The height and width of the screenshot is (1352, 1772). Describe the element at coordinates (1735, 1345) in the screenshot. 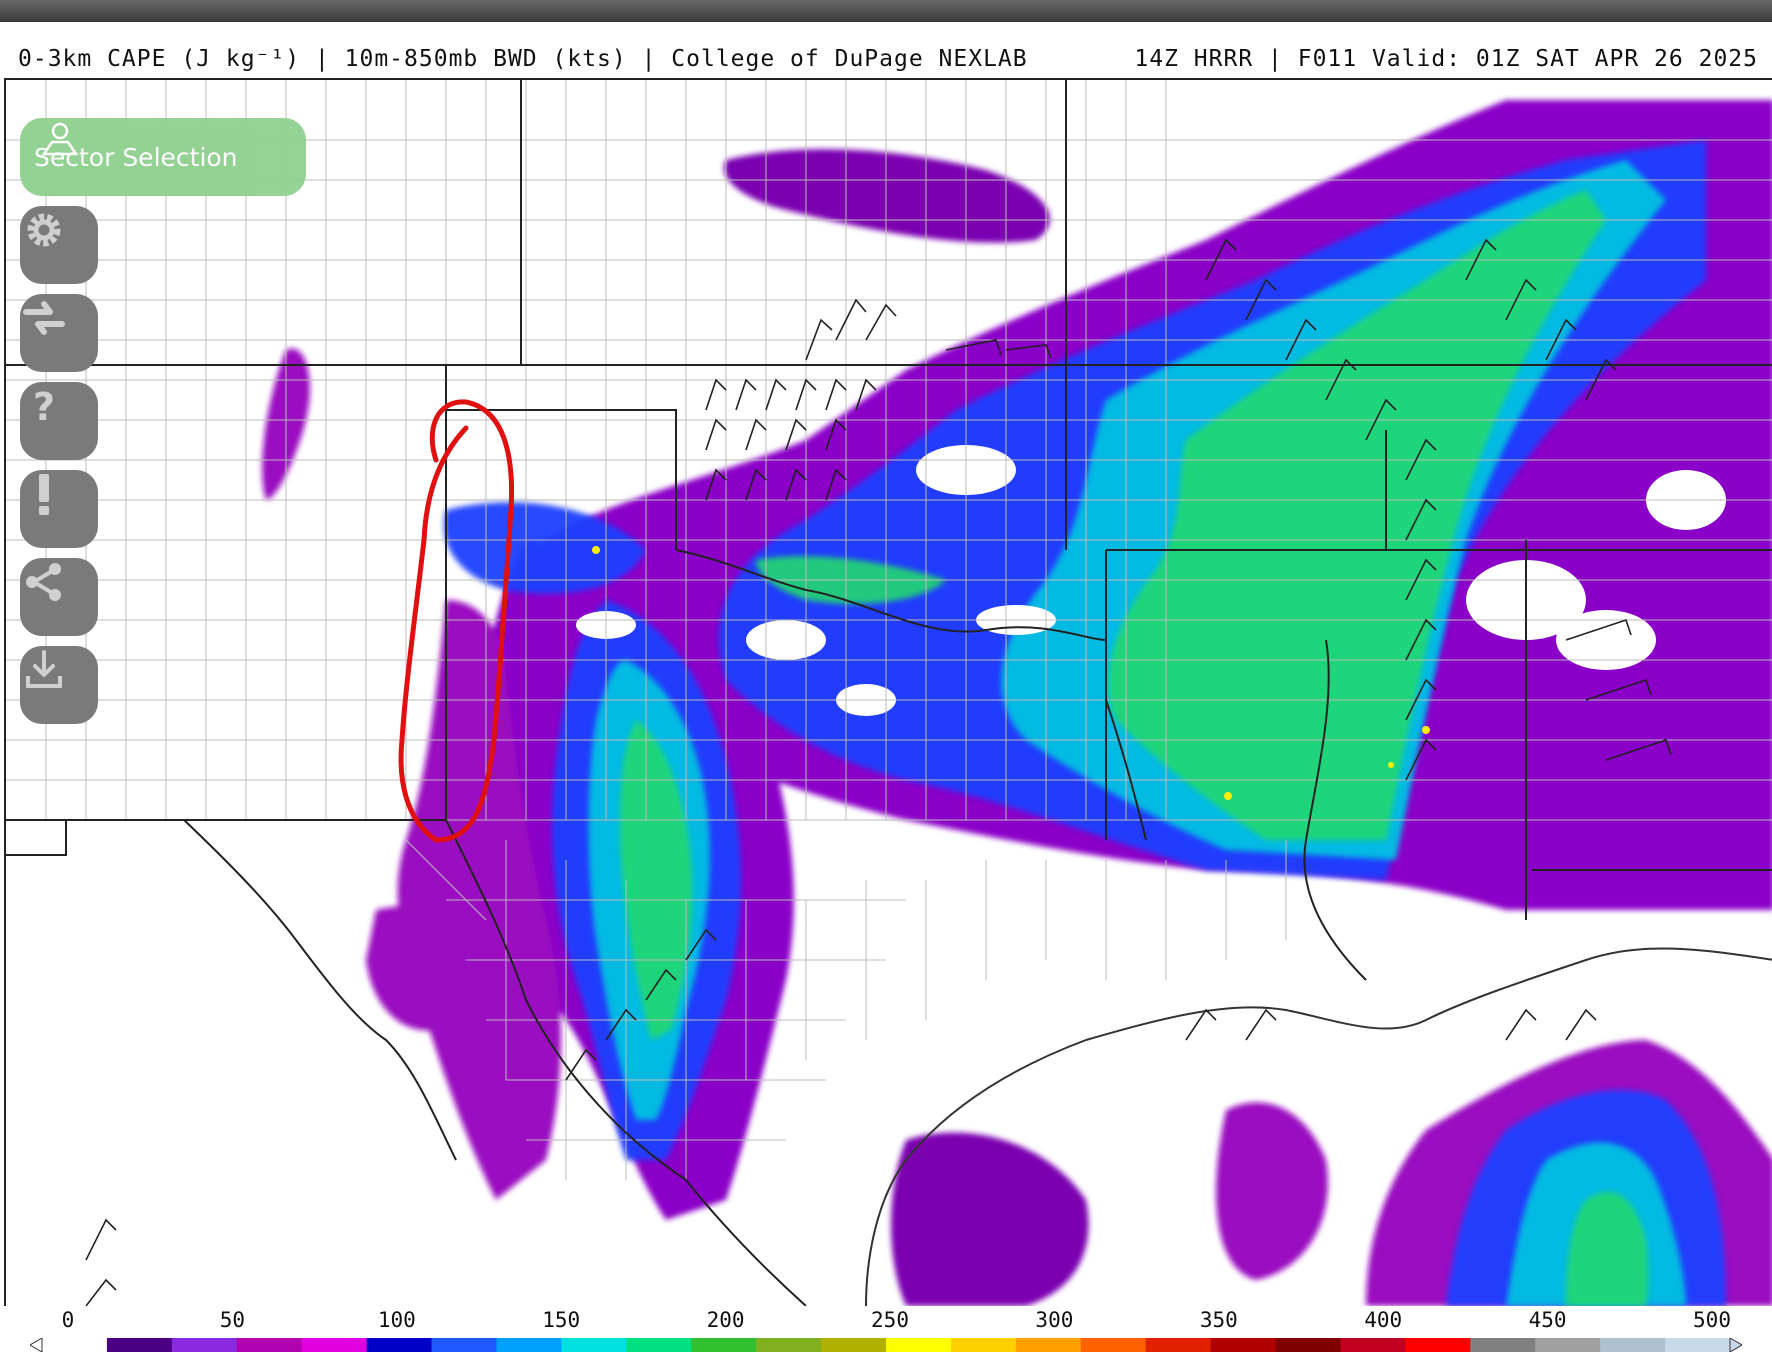

I see `legend-max-arrow` at that location.